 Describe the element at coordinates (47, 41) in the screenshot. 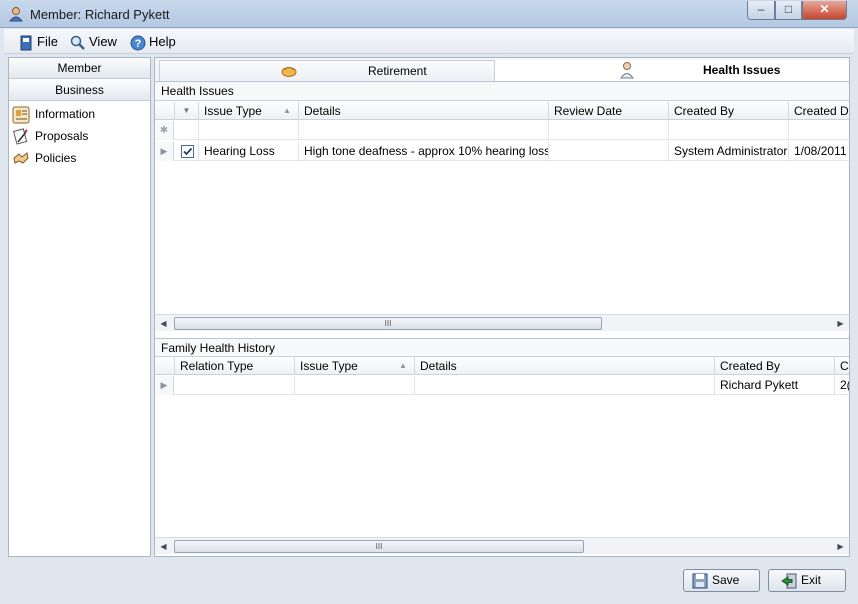

I see `menu-file-label: File` at that location.